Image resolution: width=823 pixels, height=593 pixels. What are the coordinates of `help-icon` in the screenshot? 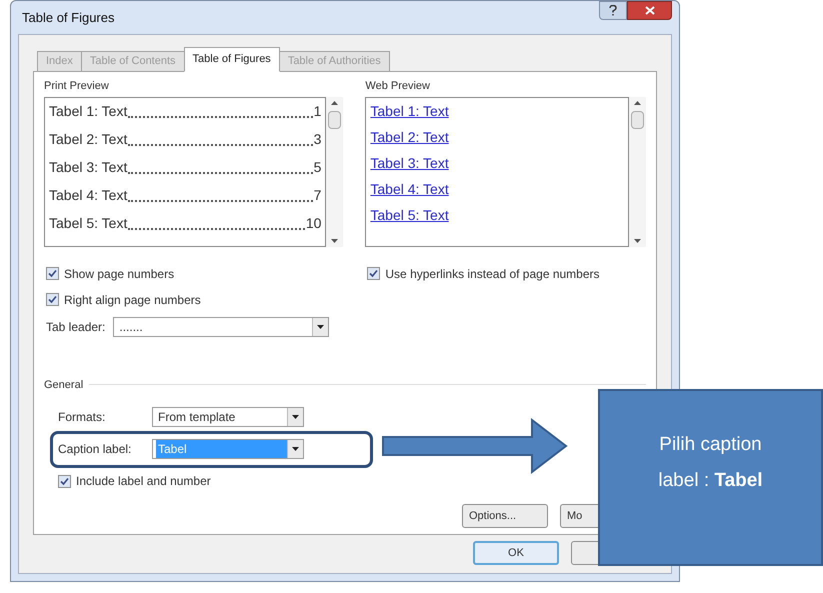 It's located at (613, 10).